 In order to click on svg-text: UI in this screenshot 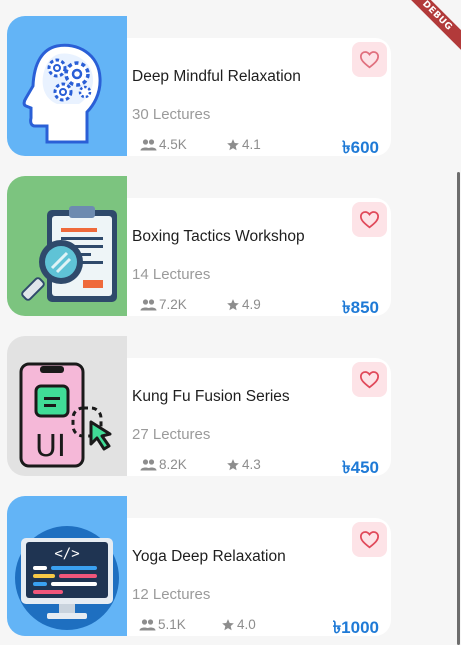, I will do `click(50, 446)`.